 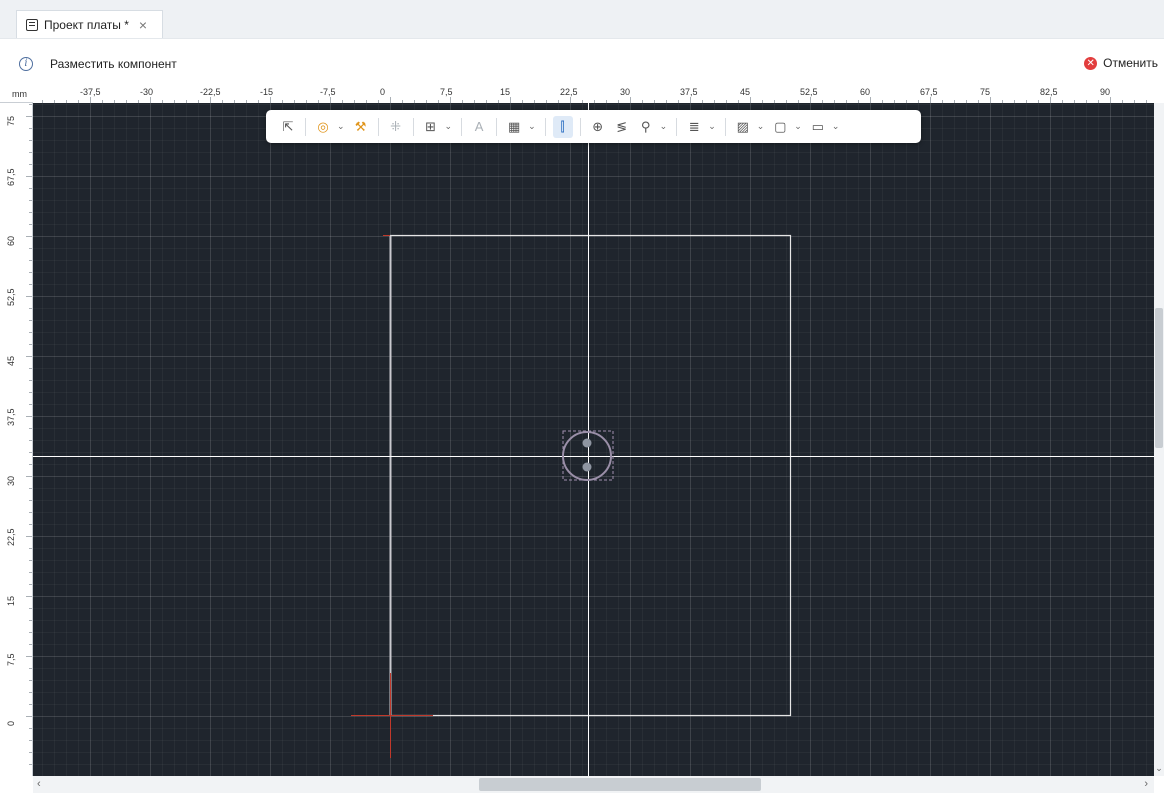 I want to click on tab-board-project: Проект платы * ×, so click(x=89, y=24).